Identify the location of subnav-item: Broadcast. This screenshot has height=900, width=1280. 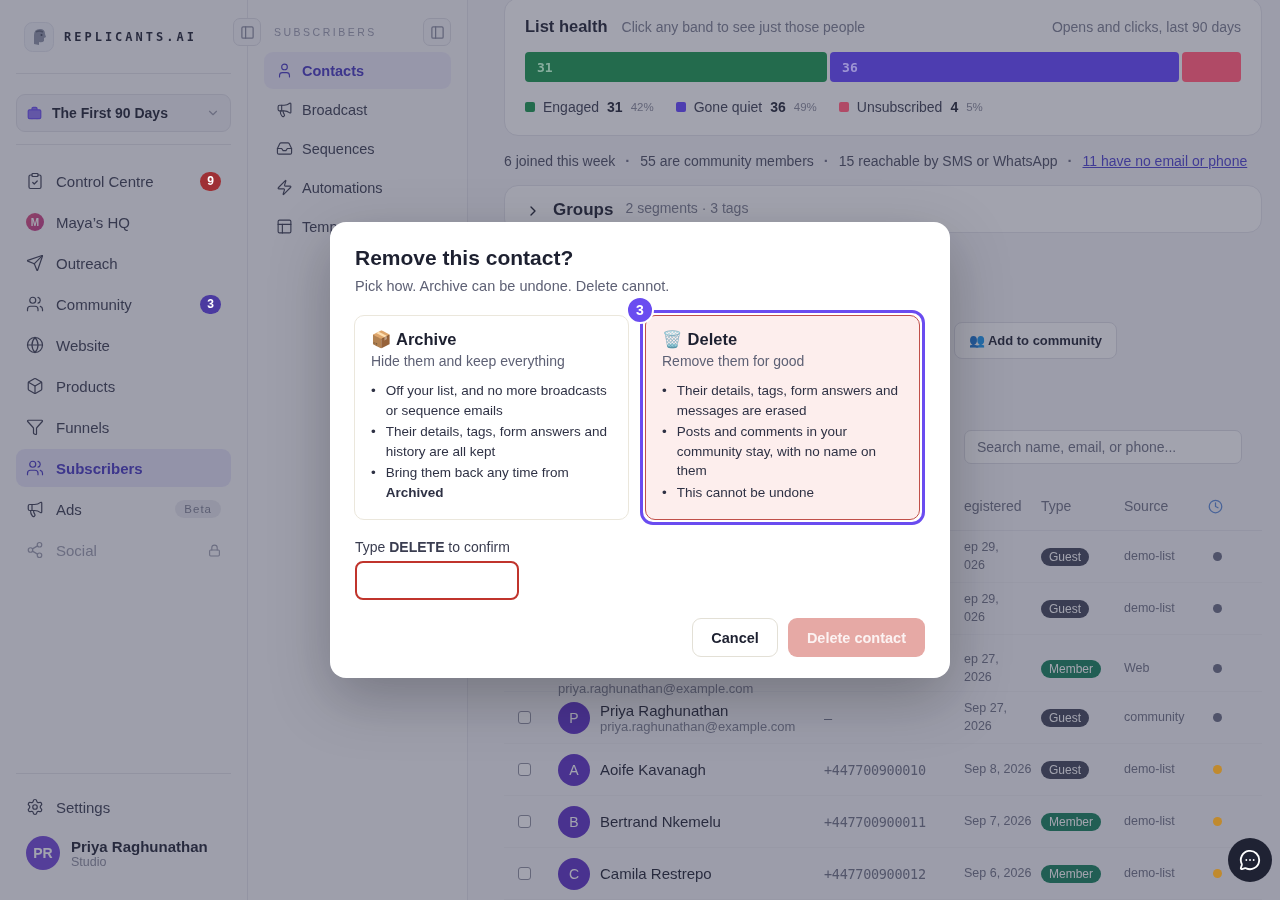
(357, 109).